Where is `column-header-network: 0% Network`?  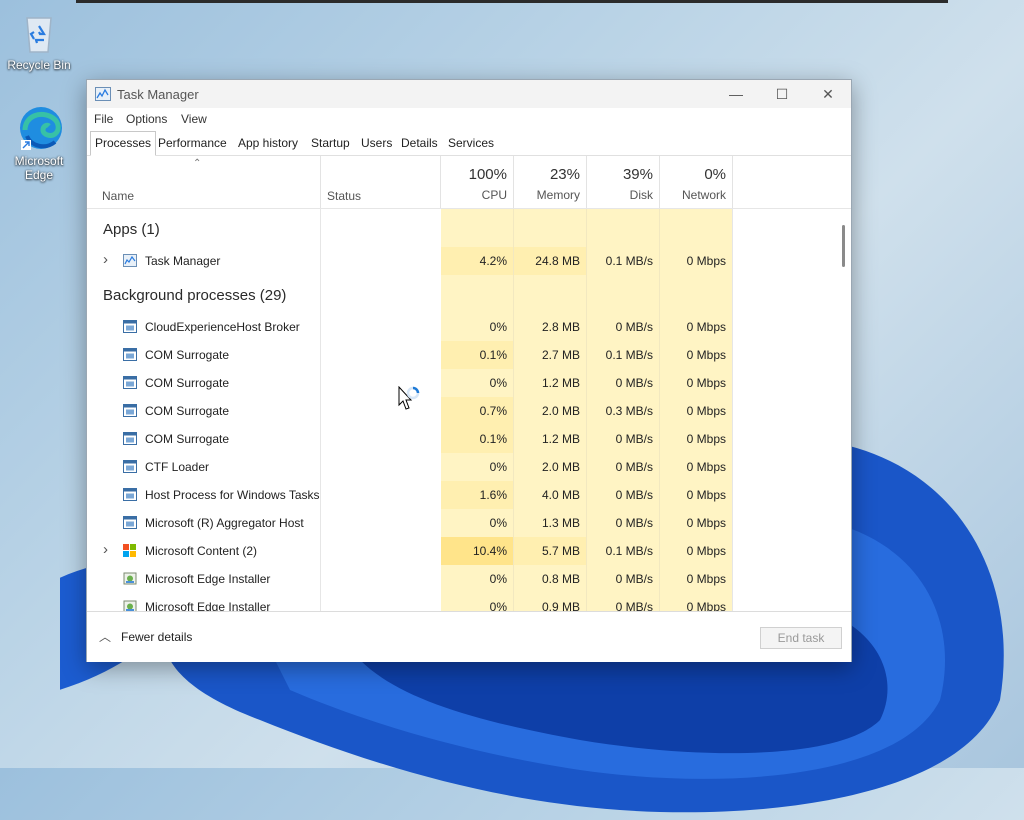
column-header-network: 0% Network is located at coordinates (696, 182).